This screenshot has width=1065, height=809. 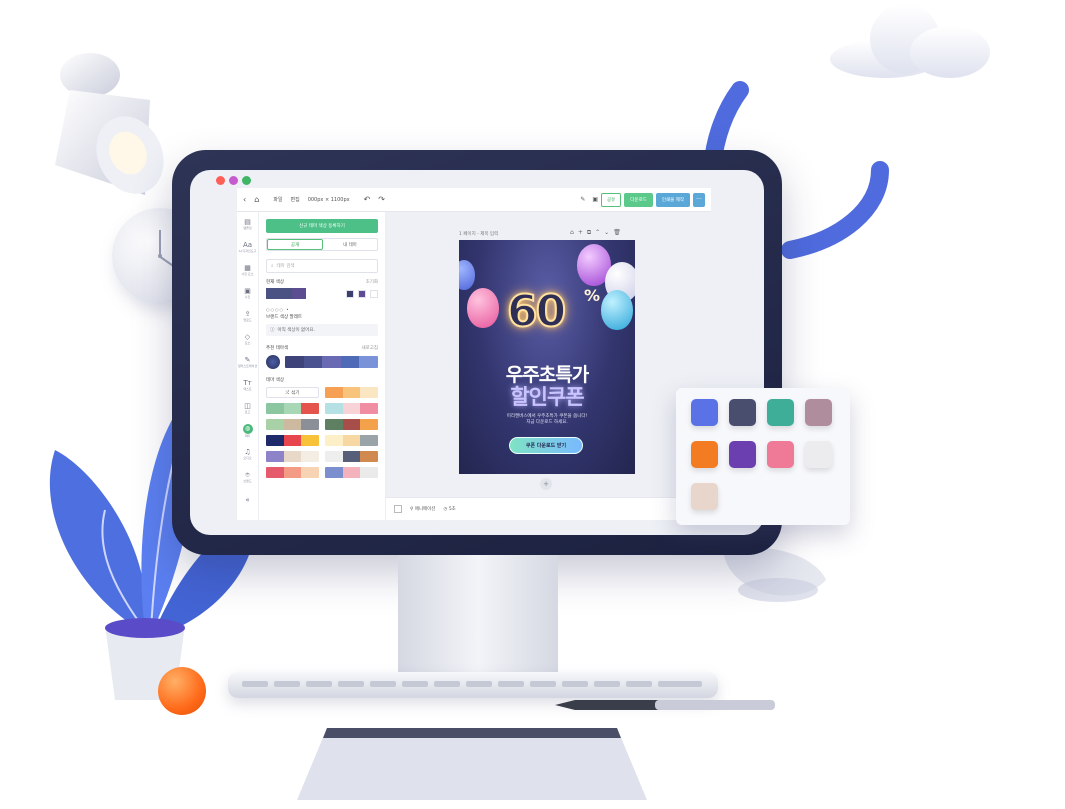 I want to click on new-theme-button: 신규 테마 색상 등록하기, so click(x=322, y=226).